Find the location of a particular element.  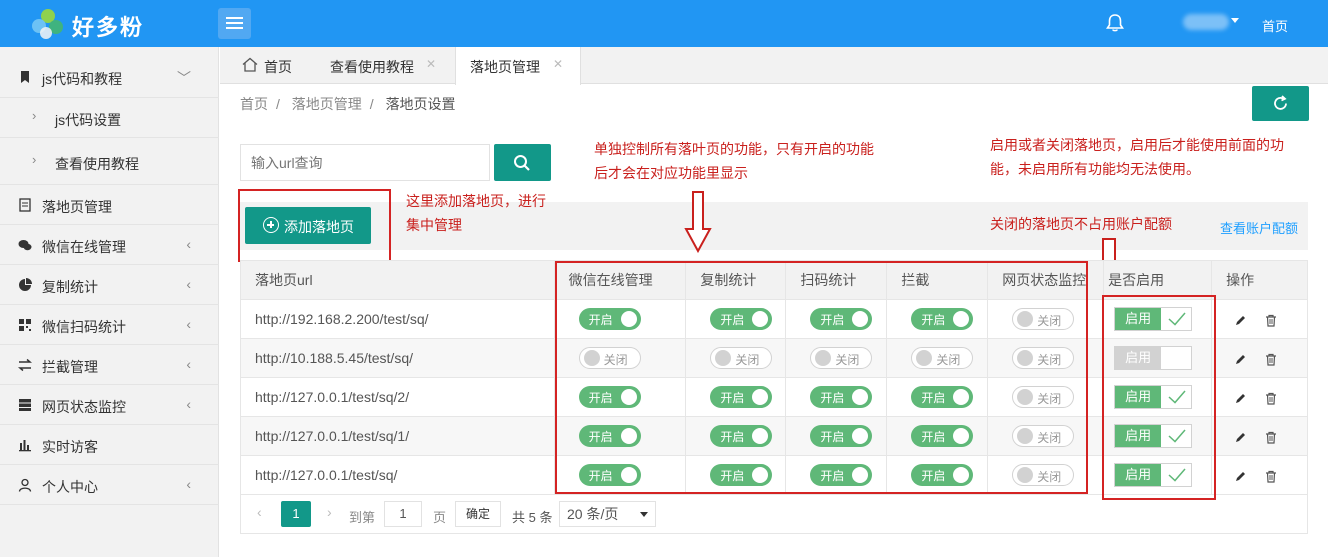

pagination: ‹ 1 › 到第 1 页 确定 共 5 条 20 条/页 is located at coordinates (774, 514).